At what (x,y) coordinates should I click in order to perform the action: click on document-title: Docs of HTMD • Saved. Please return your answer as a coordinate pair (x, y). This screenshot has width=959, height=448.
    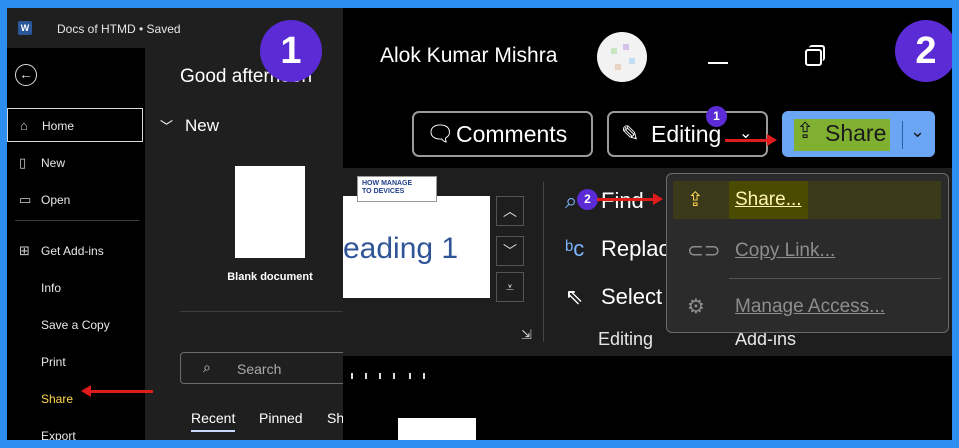
    Looking at the image, I should click on (119, 29).